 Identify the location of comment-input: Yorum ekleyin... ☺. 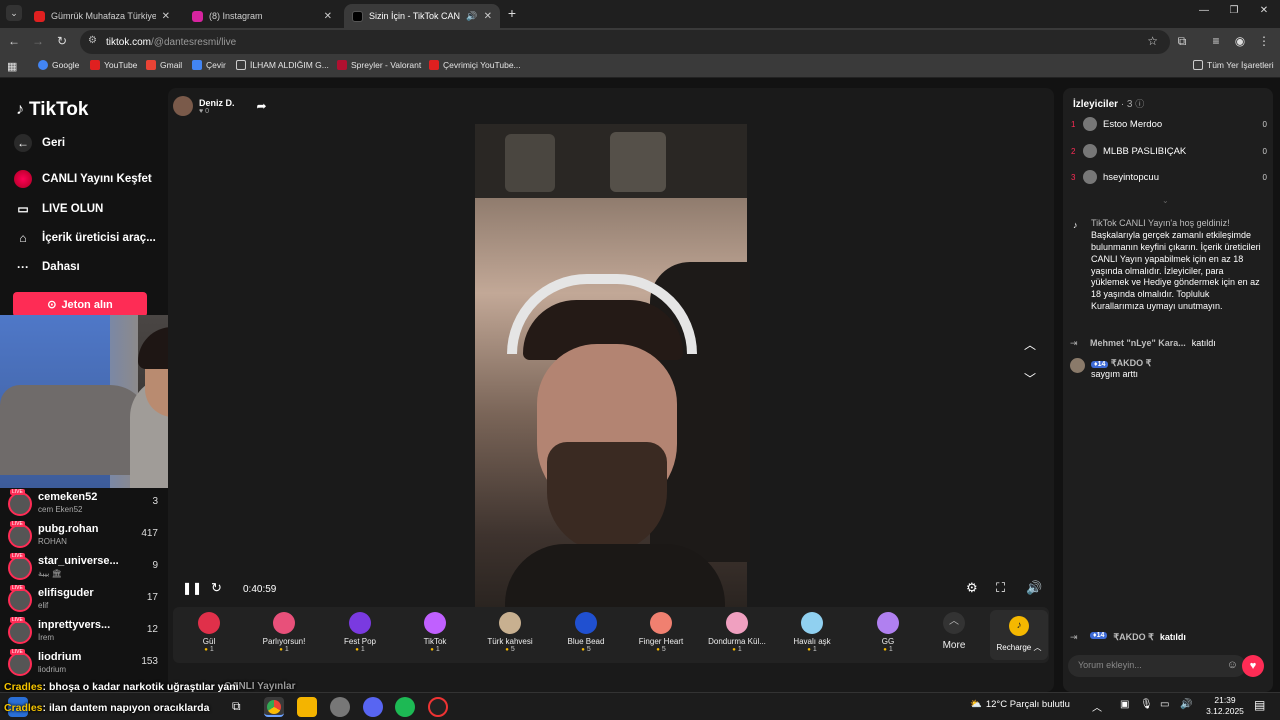
(1157, 666).